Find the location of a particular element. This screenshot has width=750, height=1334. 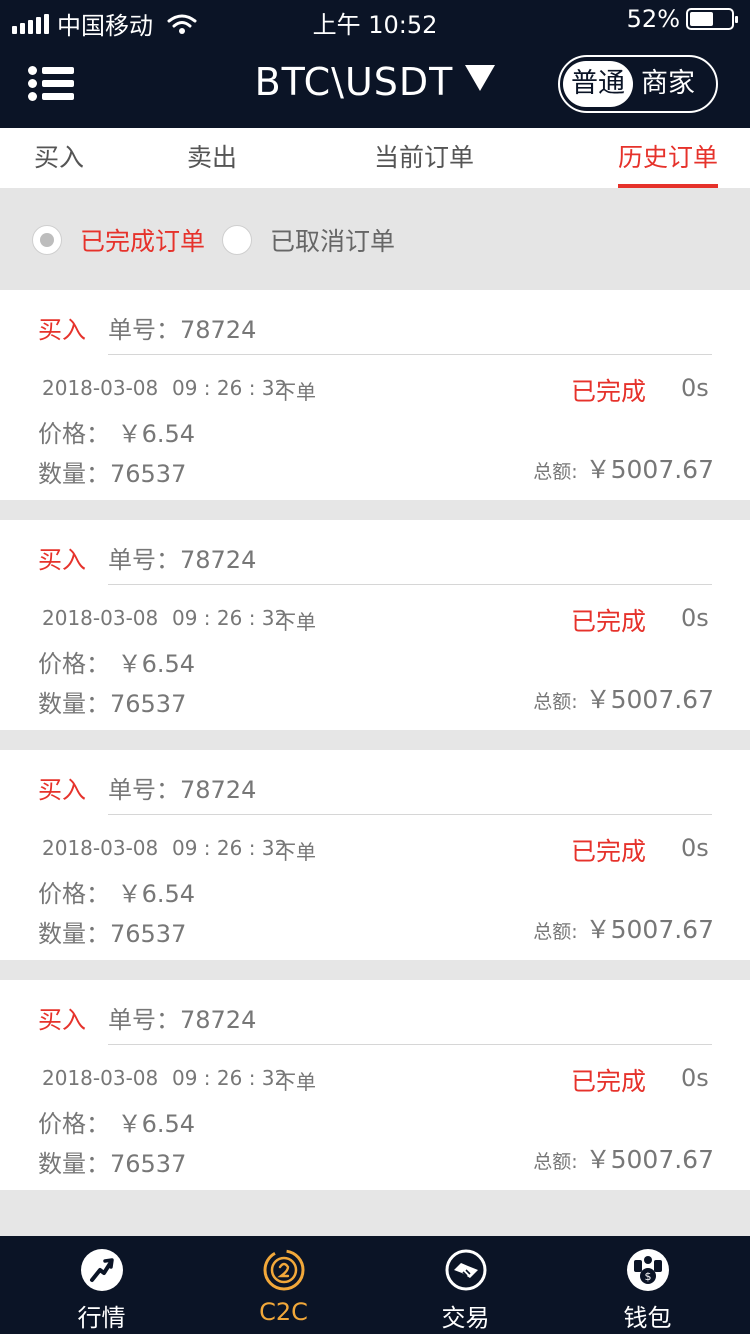

nav-label: 行情 is located at coordinates (101, 1318).